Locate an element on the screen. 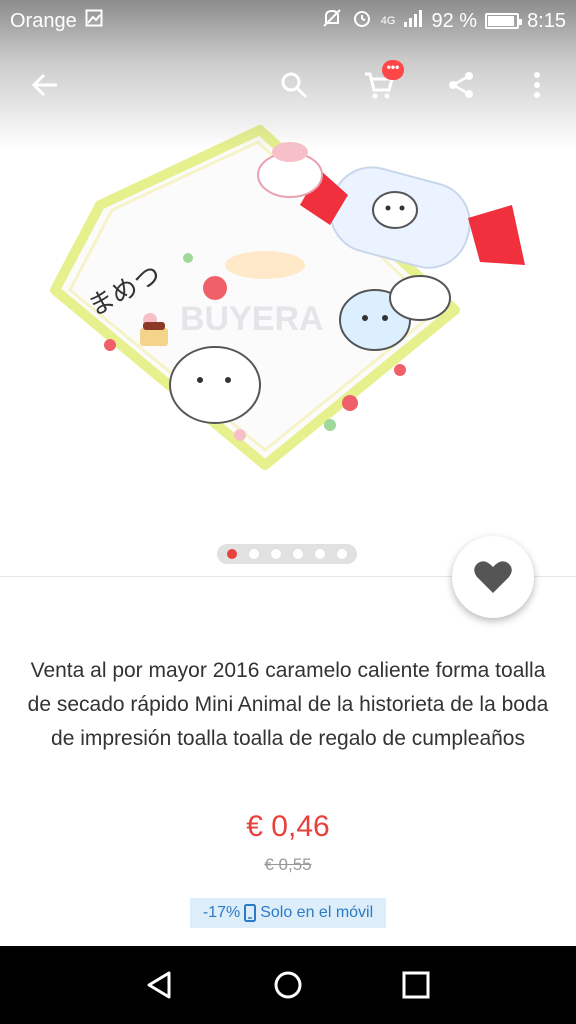  more-options-button is located at coordinates (537, 85).